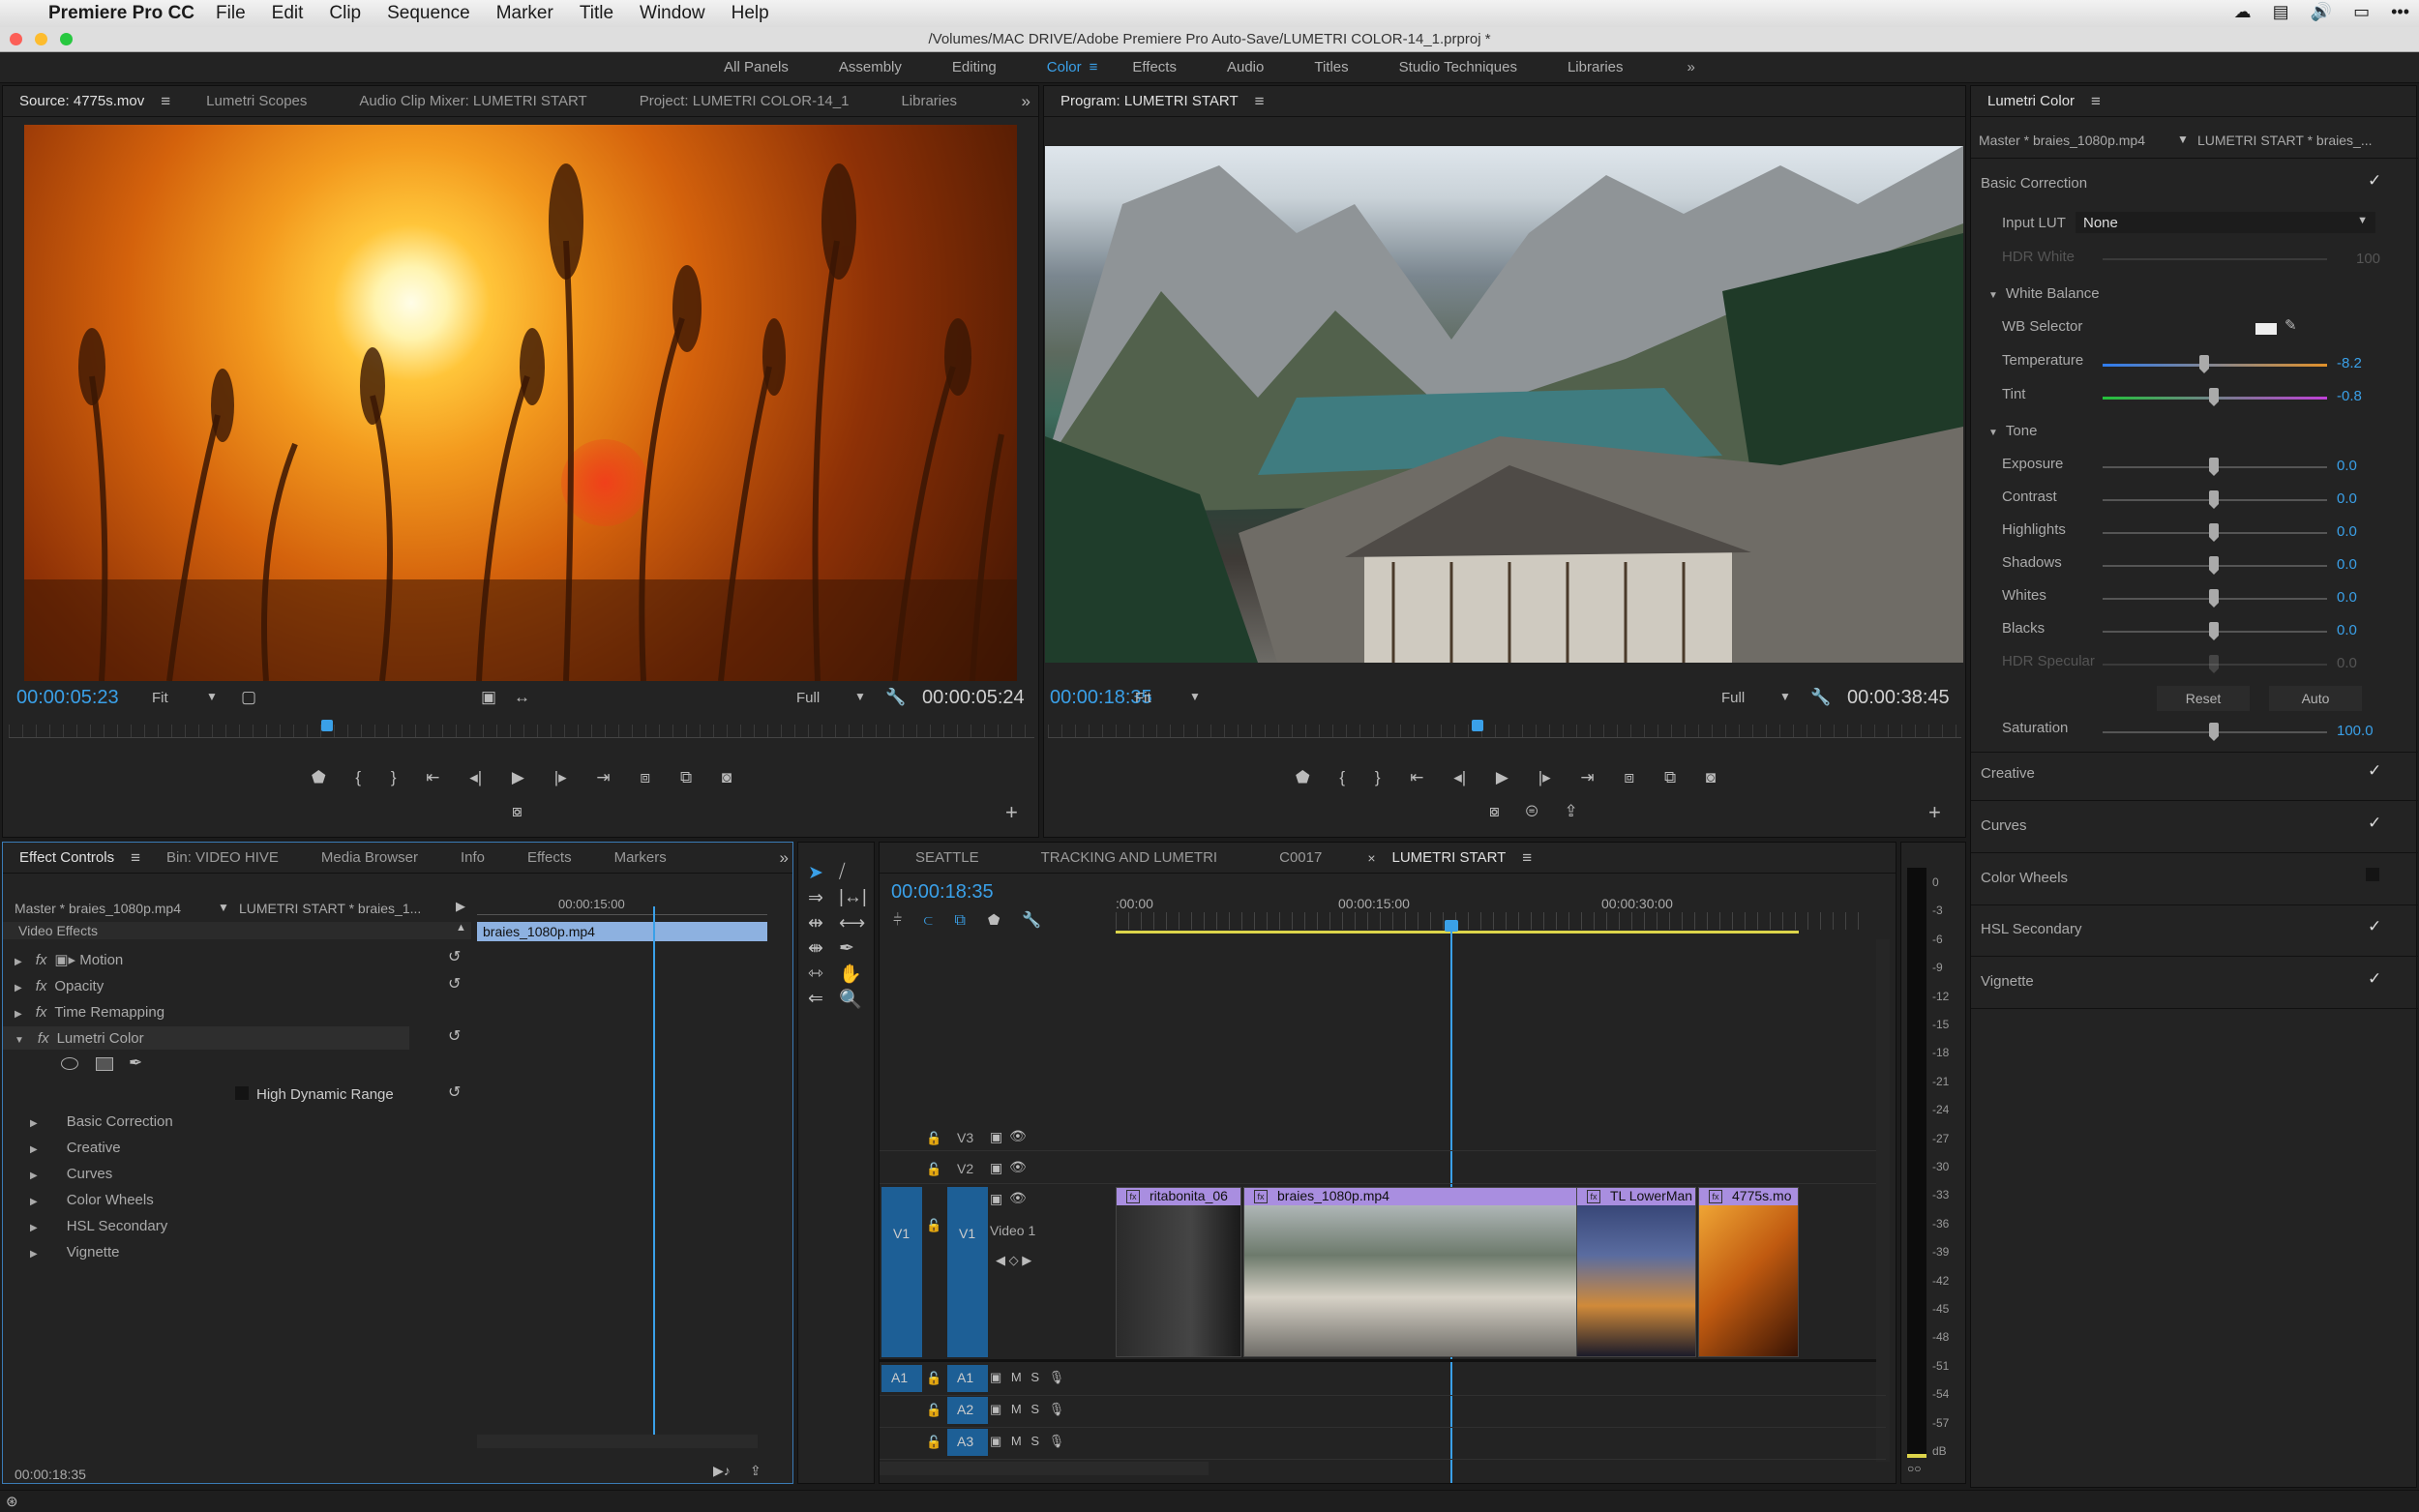 This screenshot has width=2419, height=1512. What do you see at coordinates (1155, 67) in the screenshot?
I see `workspace-effects: Effects` at bounding box center [1155, 67].